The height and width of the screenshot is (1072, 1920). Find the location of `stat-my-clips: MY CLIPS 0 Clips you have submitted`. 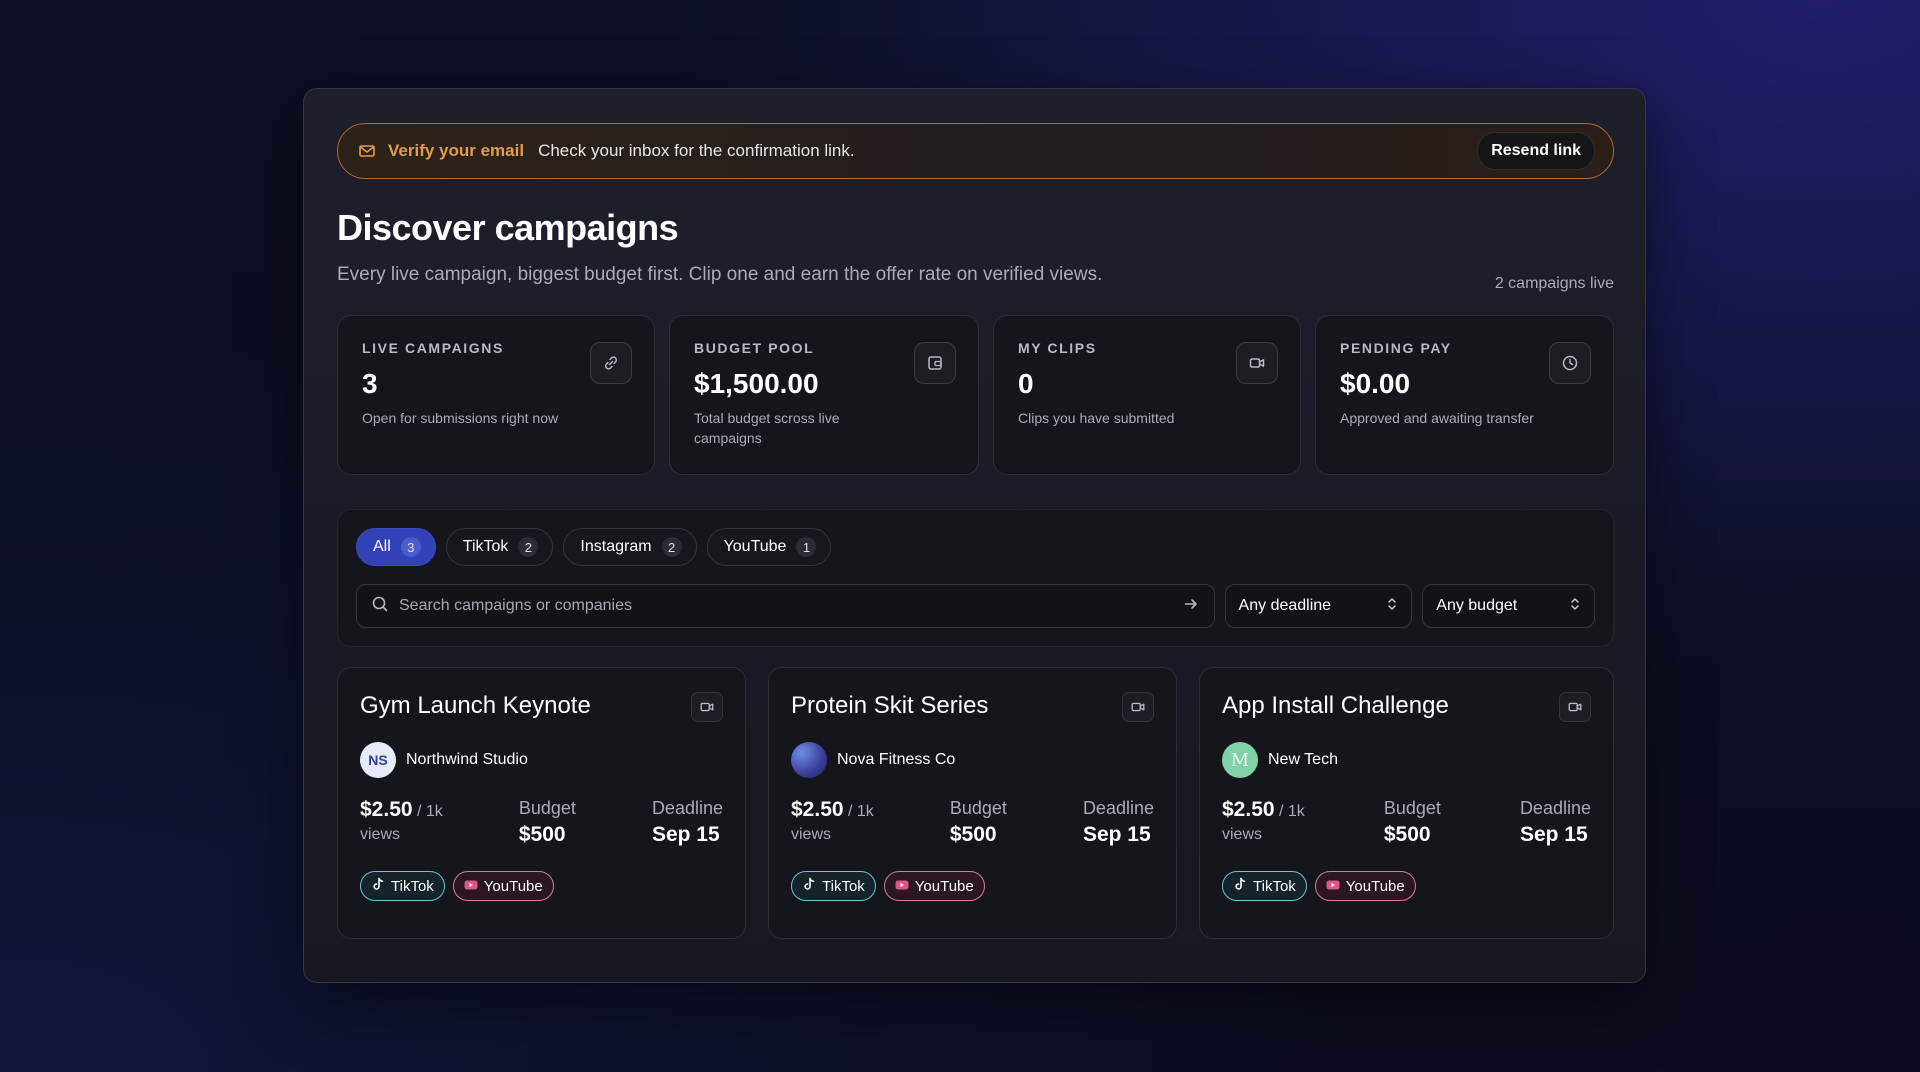

stat-my-clips: MY CLIPS 0 Clips you have submitted is located at coordinates (1147, 395).